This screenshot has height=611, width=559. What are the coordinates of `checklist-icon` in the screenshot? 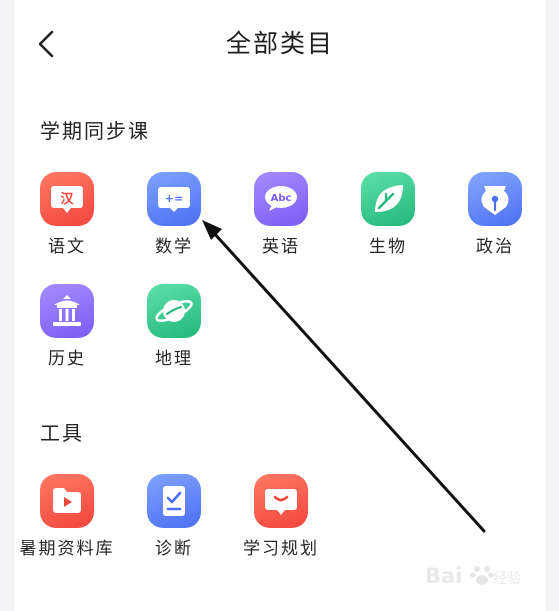 It's located at (174, 501).